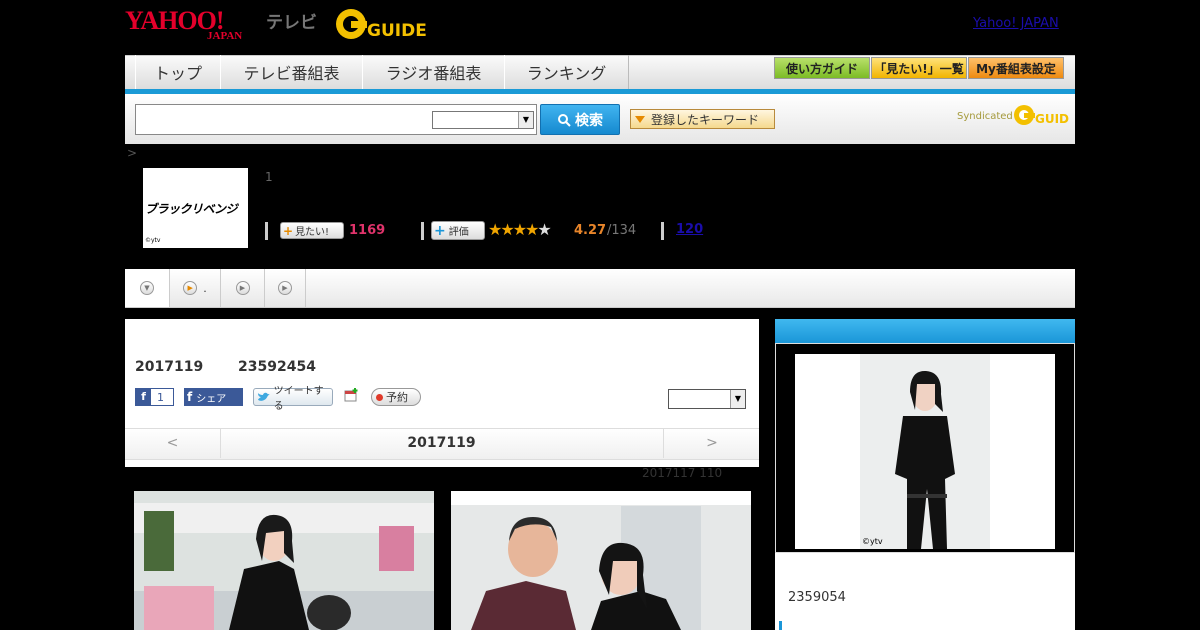  I want to click on yahoo-logo: YAHOO! JAPAN, so click(193, 24).